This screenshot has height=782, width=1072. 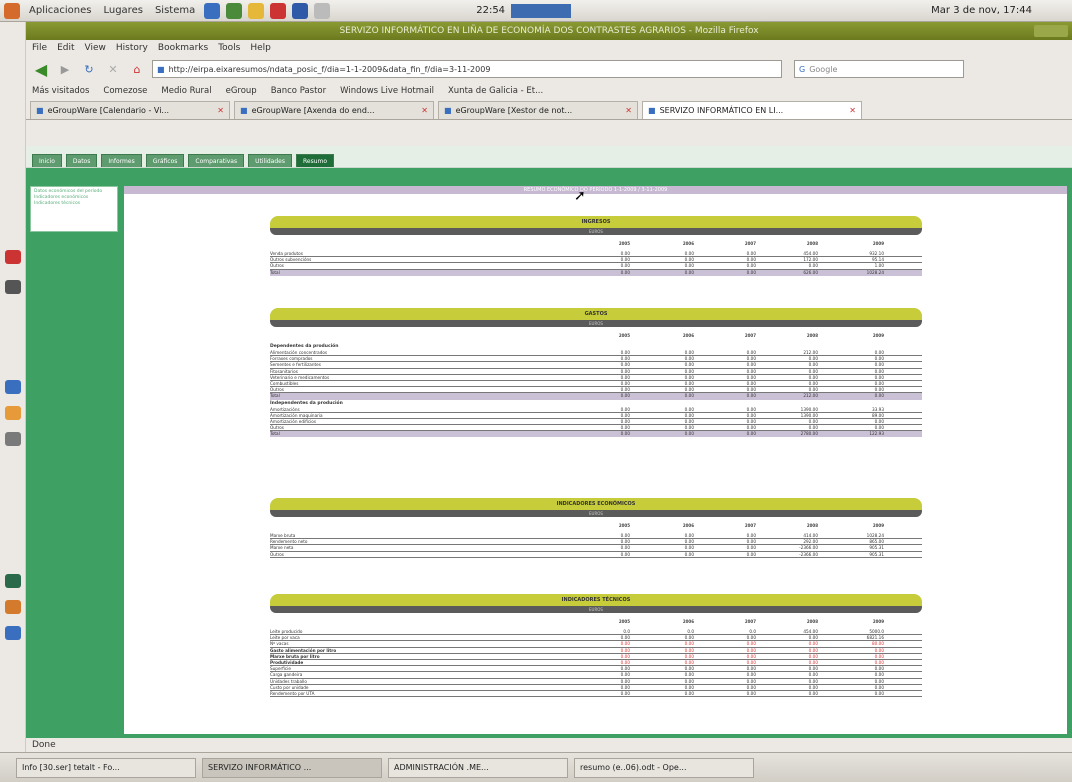 What do you see at coordinates (113, 69) in the screenshot?
I see `stop-button: ✕` at bounding box center [113, 69].